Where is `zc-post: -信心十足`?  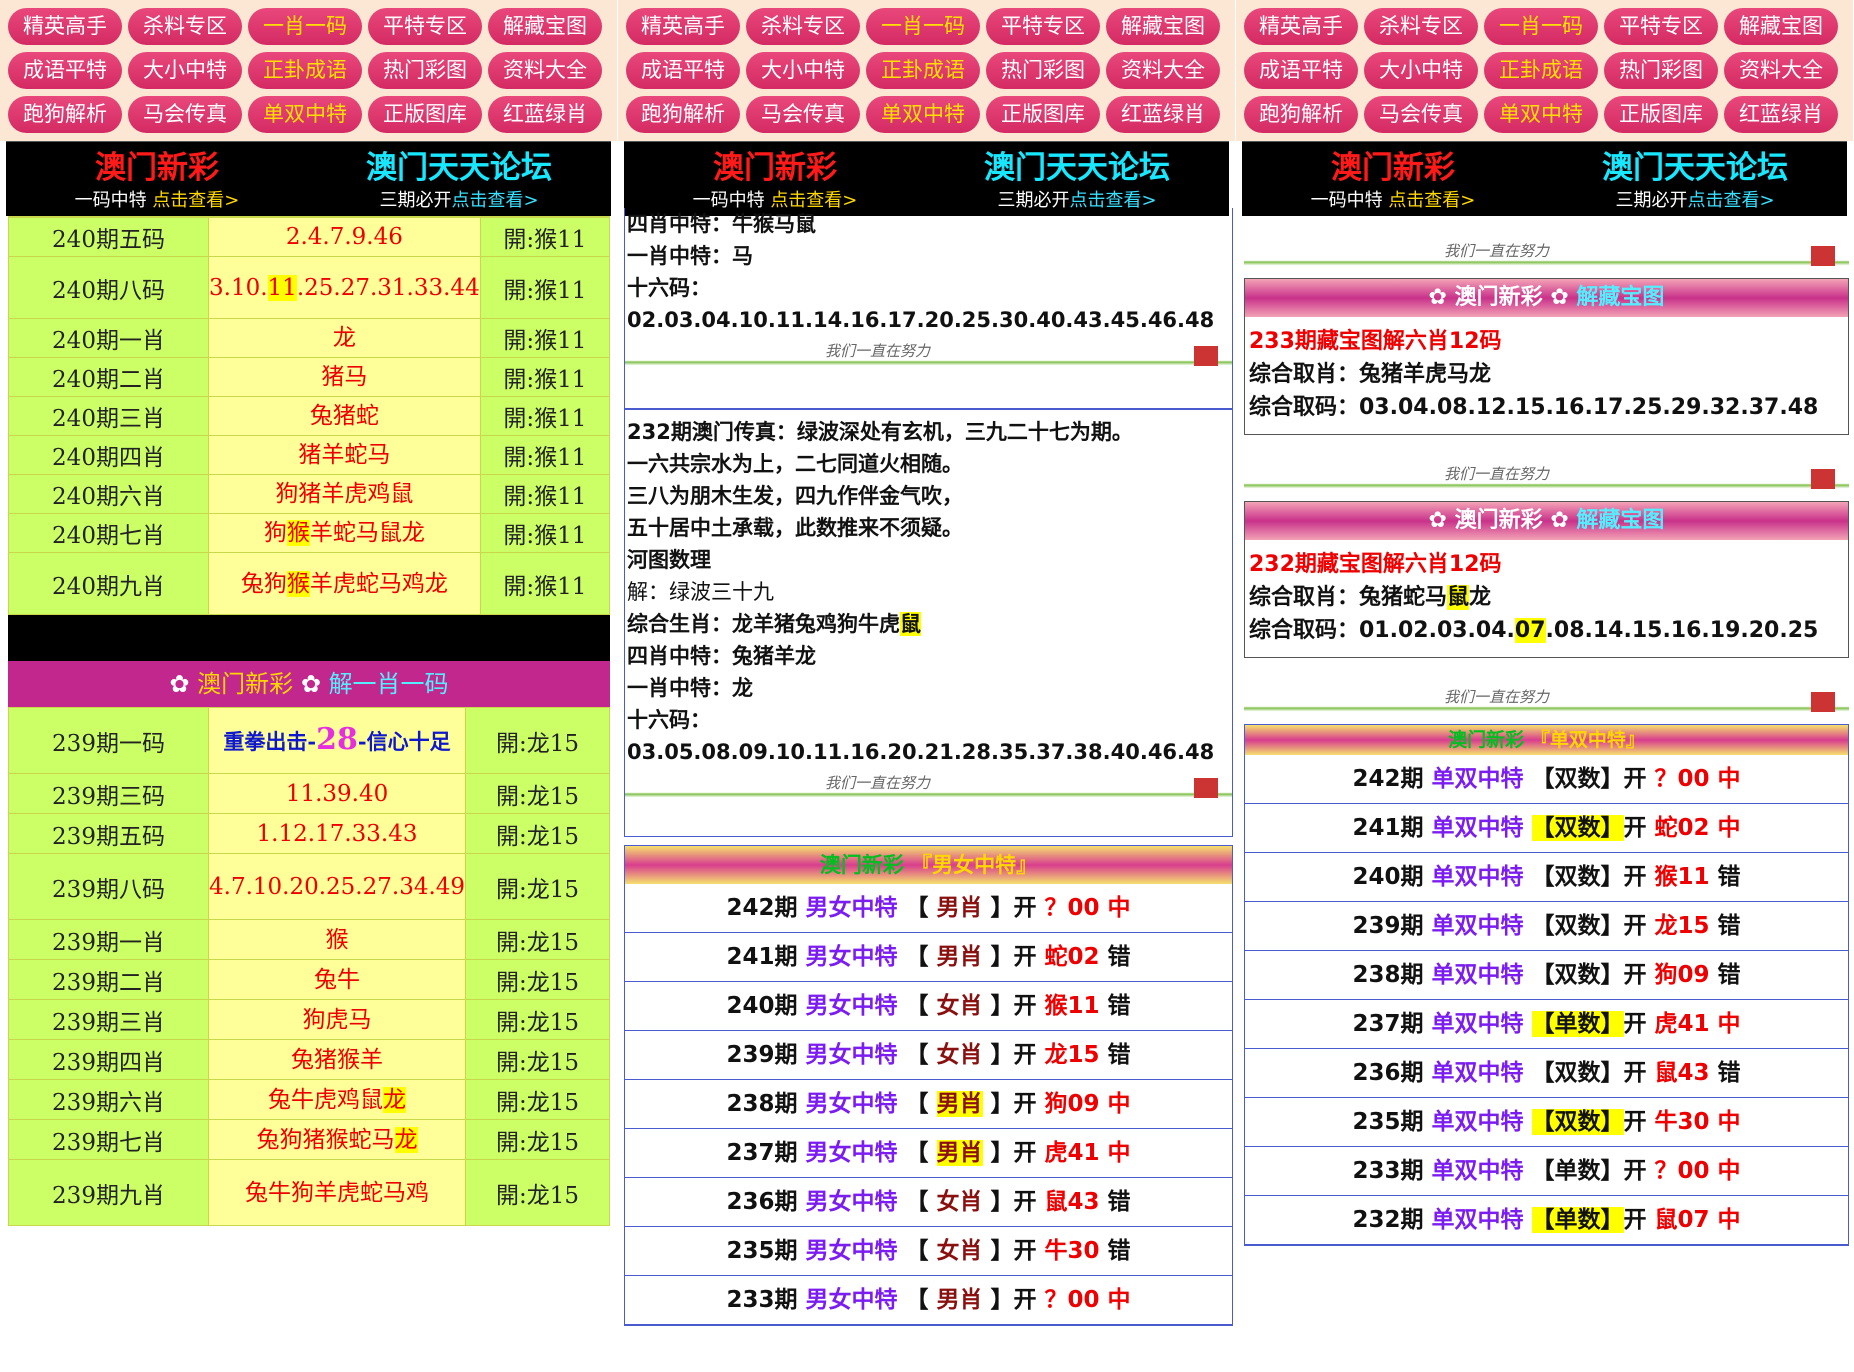
zc-post: -信心十足 is located at coordinates (404, 741).